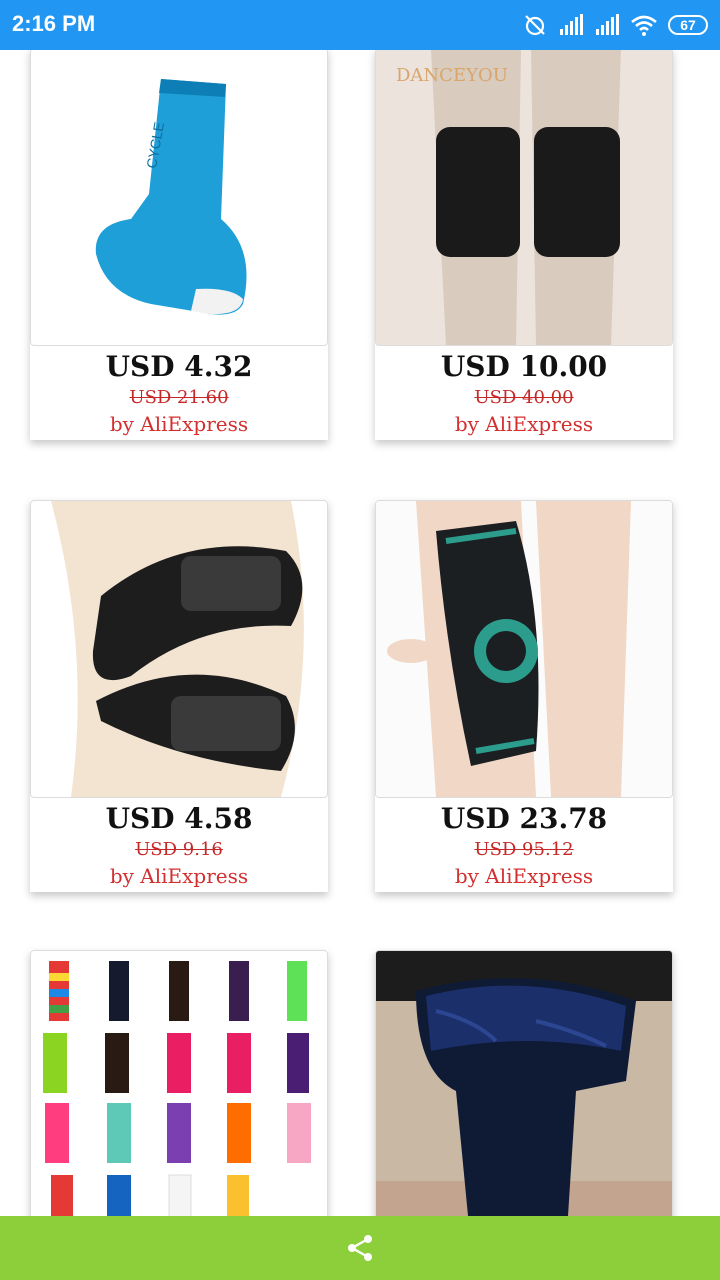 The height and width of the screenshot is (1280, 720). I want to click on product-price: USD 23.78, so click(524, 818).